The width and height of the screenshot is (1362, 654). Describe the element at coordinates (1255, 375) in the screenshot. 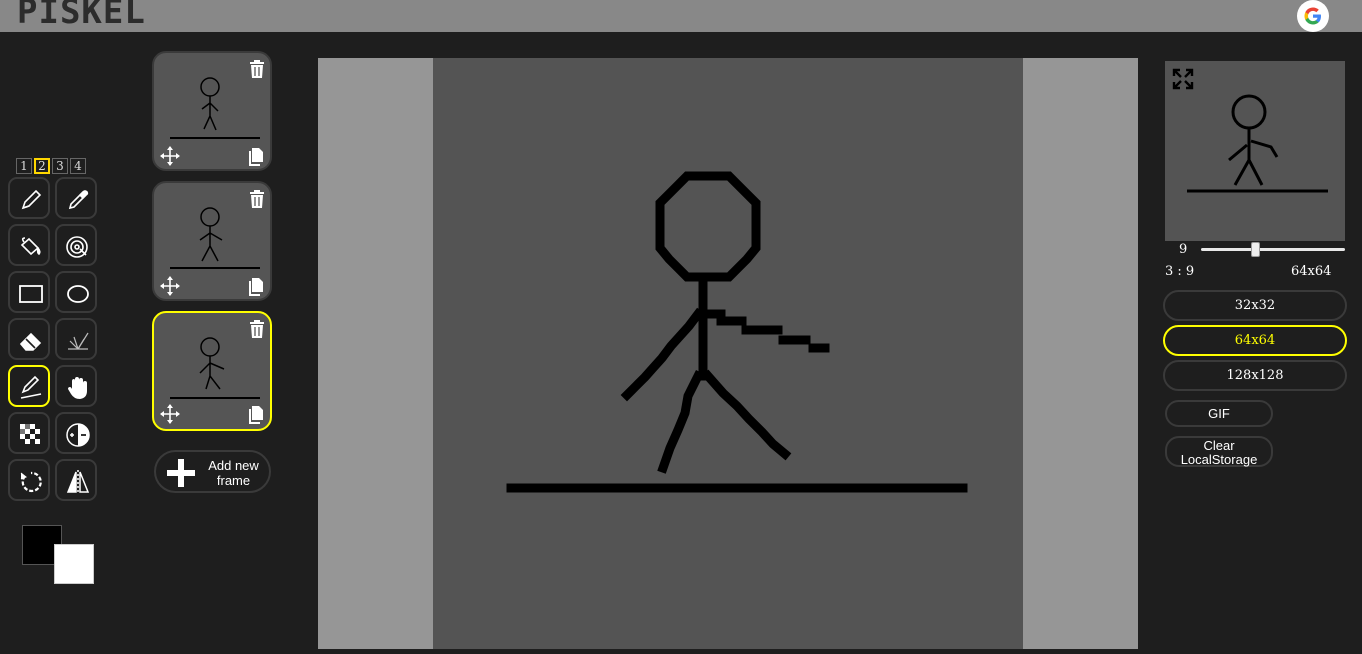

I see `resize-128-button: 128x128` at that location.